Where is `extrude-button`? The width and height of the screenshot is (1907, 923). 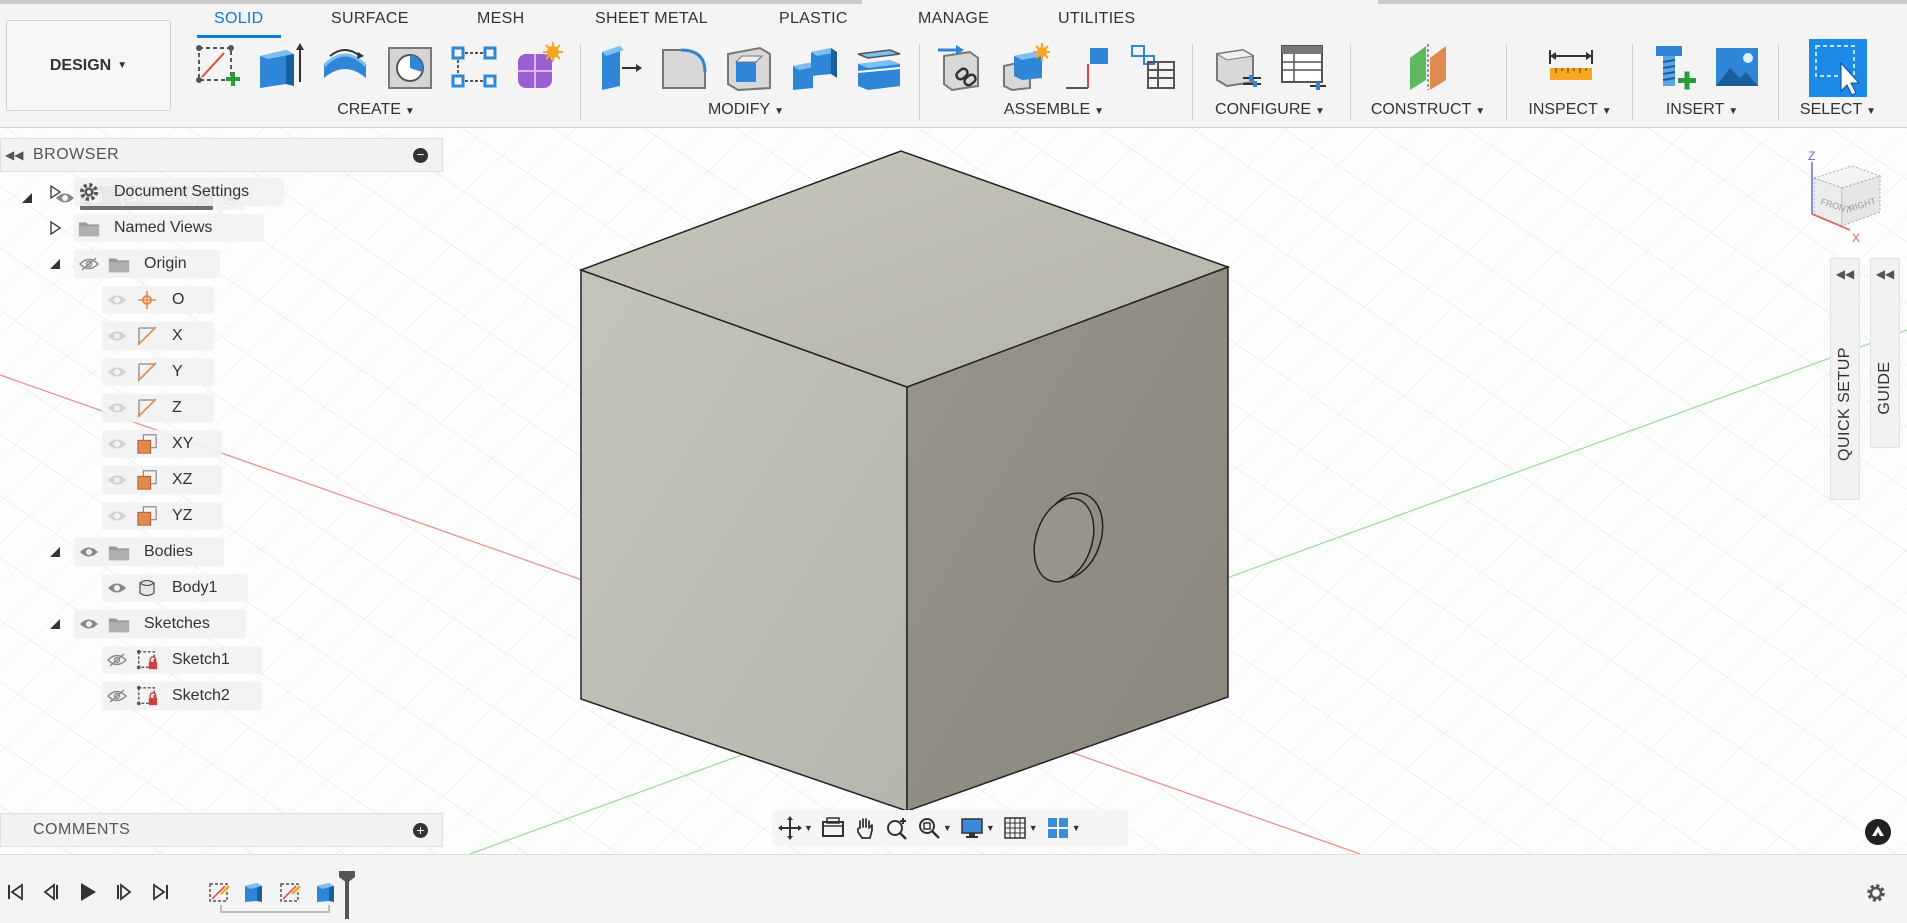 extrude-button is located at coordinates (281, 67).